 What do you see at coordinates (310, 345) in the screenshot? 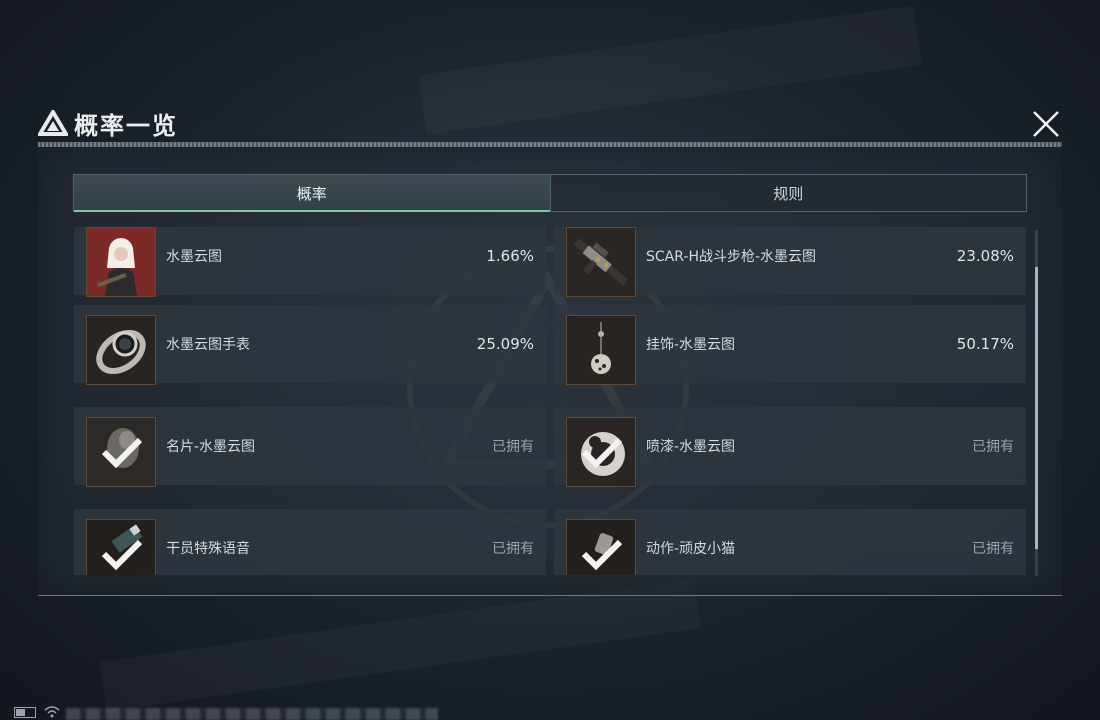
I see `list-item: 水墨云图手表 25.09%` at bounding box center [310, 345].